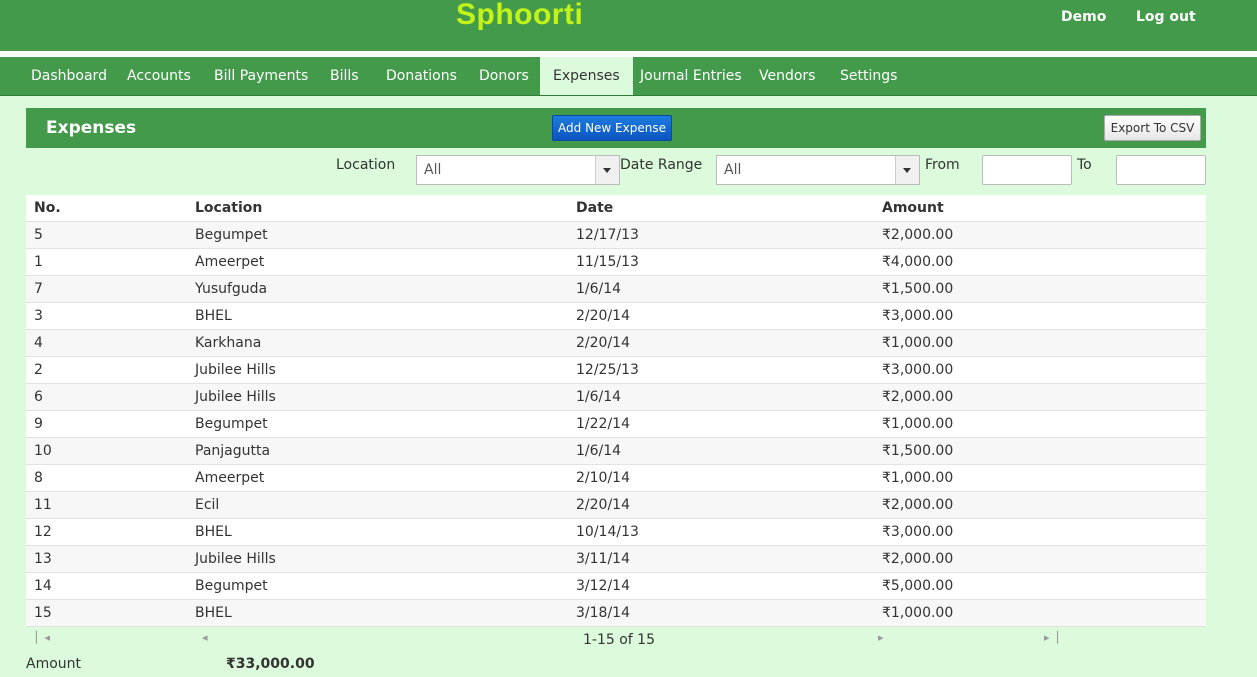  Describe the element at coordinates (69, 76) in the screenshot. I see `nav-dashboard: Dashboard` at that location.